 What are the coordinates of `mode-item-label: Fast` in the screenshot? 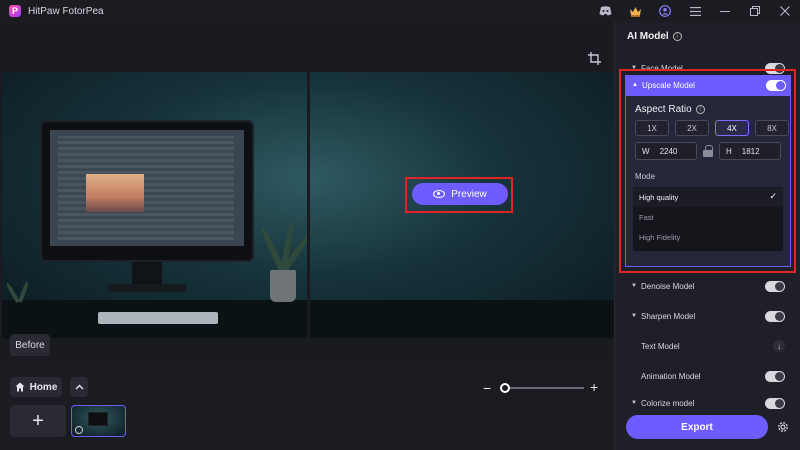 It's located at (646, 217).